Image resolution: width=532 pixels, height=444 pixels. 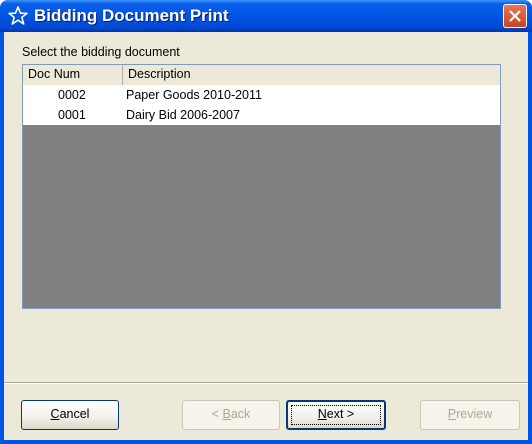 I want to click on back-button: < Back, so click(x=231, y=415).